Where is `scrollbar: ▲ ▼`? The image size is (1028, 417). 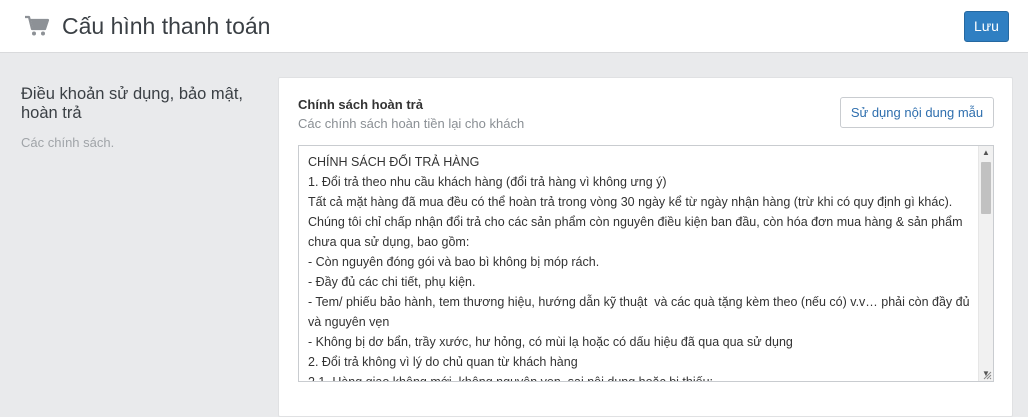 scrollbar: ▲ ▼ is located at coordinates (985, 263).